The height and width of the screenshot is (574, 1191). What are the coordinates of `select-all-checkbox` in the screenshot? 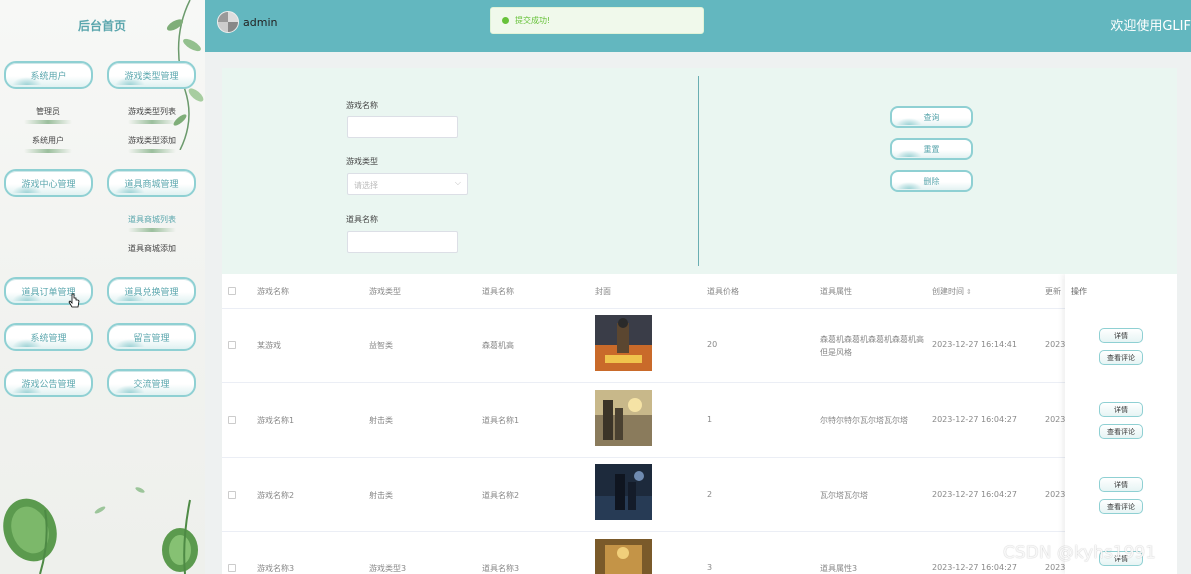 It's located at (232, 291).